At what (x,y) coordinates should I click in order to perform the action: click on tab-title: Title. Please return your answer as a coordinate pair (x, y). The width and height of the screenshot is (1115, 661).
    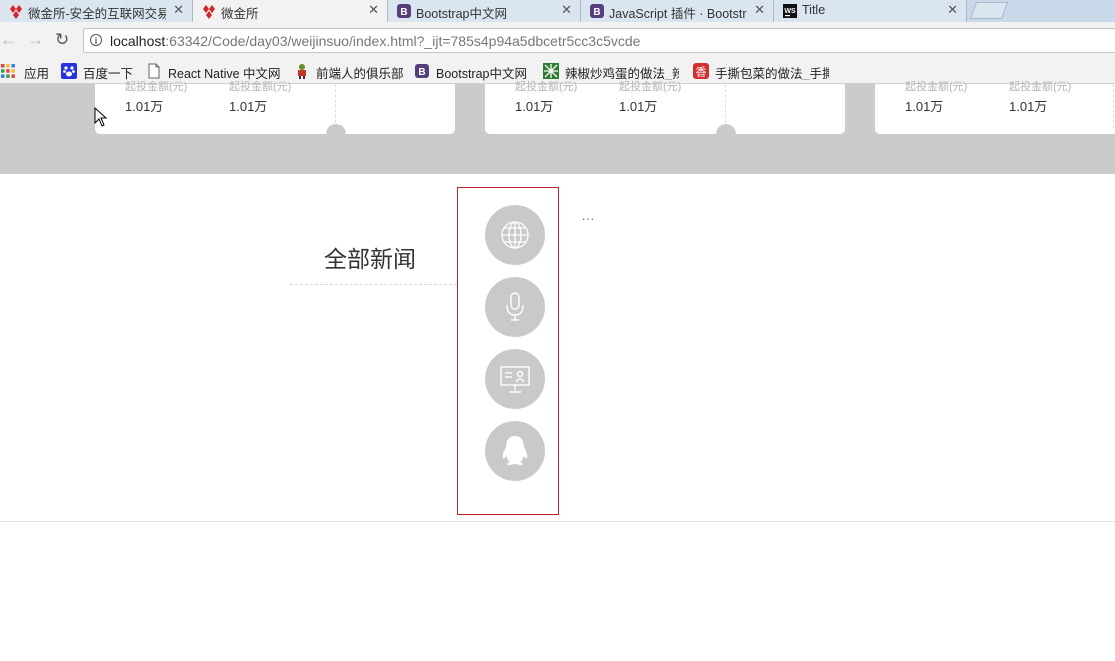
    Looking at the image, I should click on (814, 10).